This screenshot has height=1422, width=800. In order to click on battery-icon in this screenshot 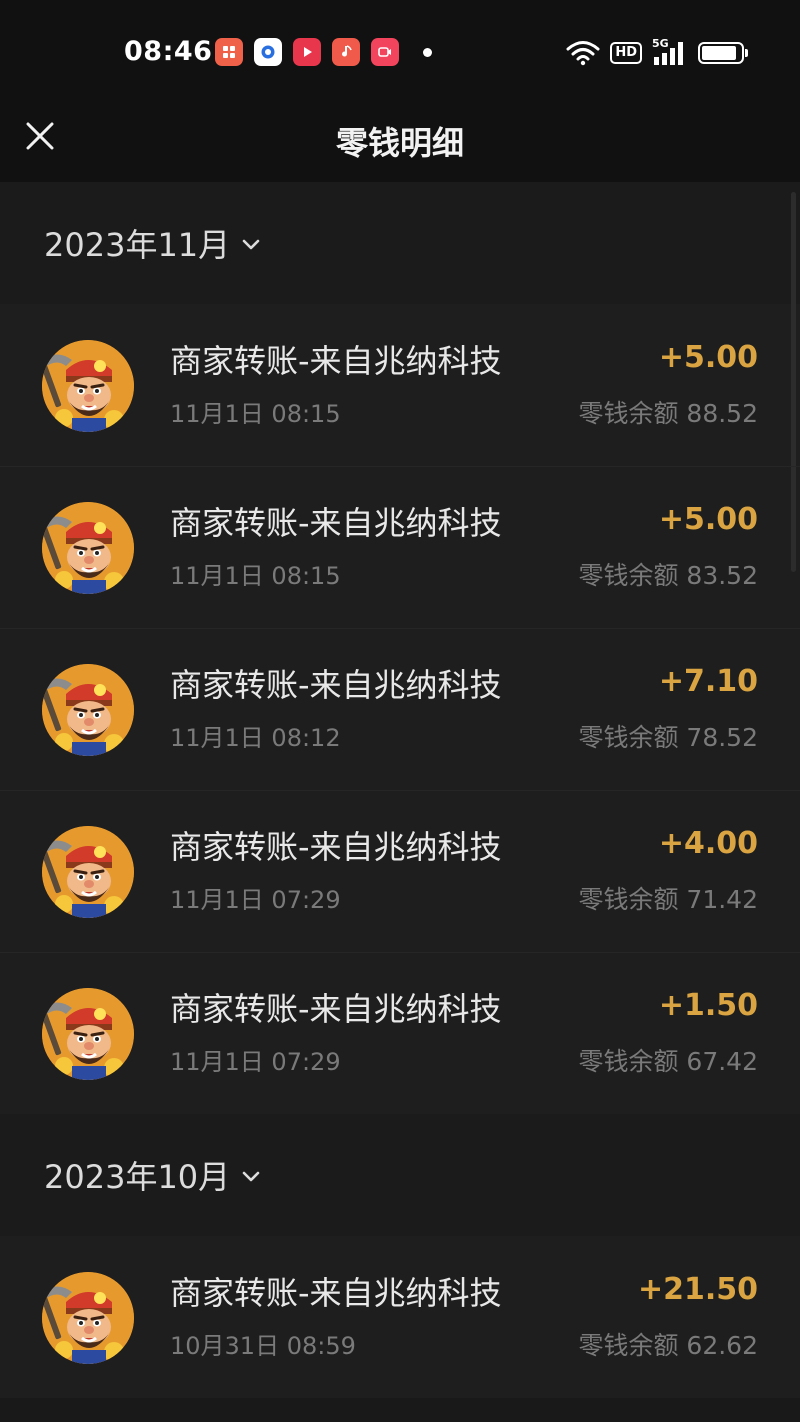, I will do `click(723, 53)`.